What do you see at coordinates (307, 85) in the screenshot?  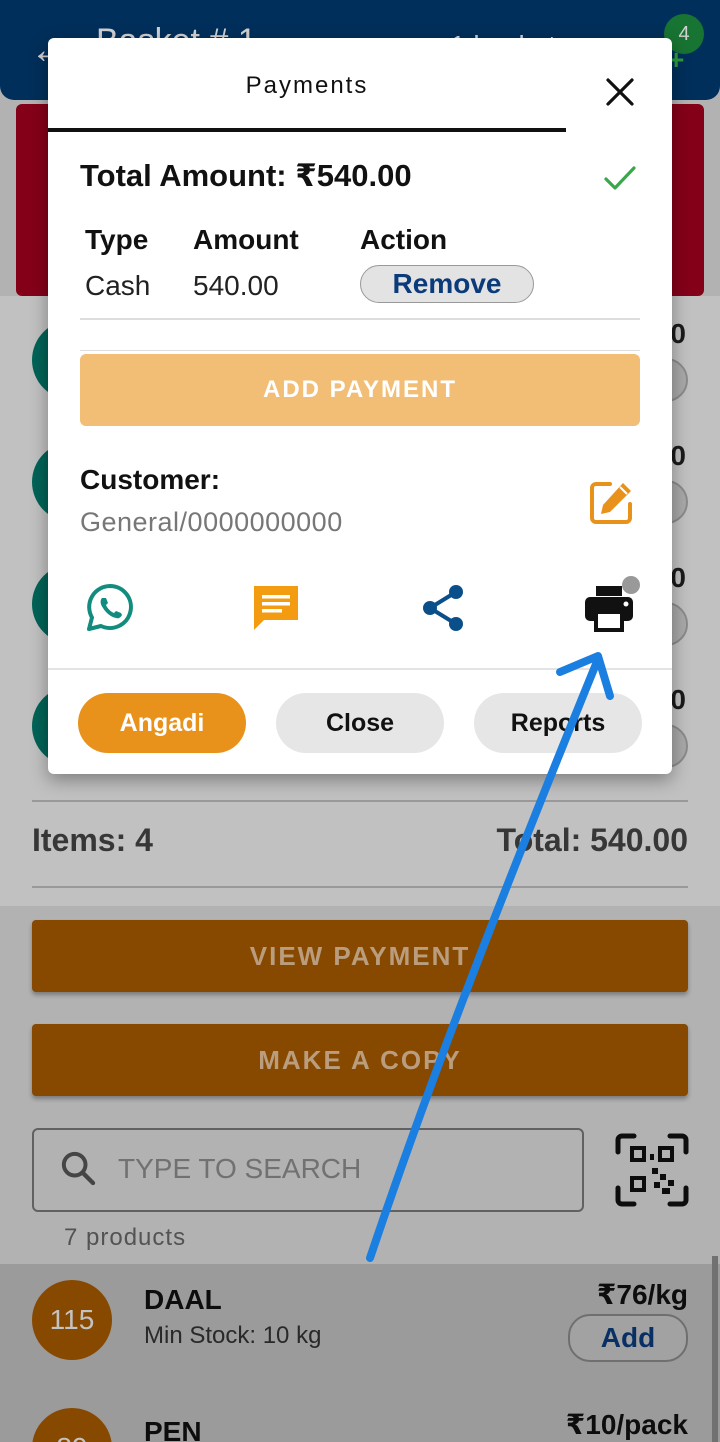 I see `dialog-title: Payments` at bounding box center [307, 85].